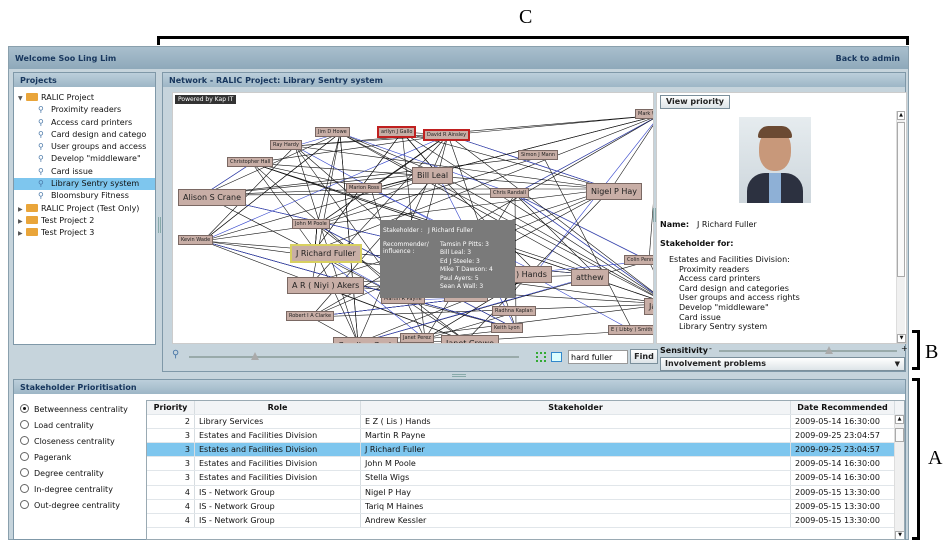 Image resolution: width=945 pixels, height=541 pixels. I want to click on network-node: Jim D Howe, so click(332, 132).